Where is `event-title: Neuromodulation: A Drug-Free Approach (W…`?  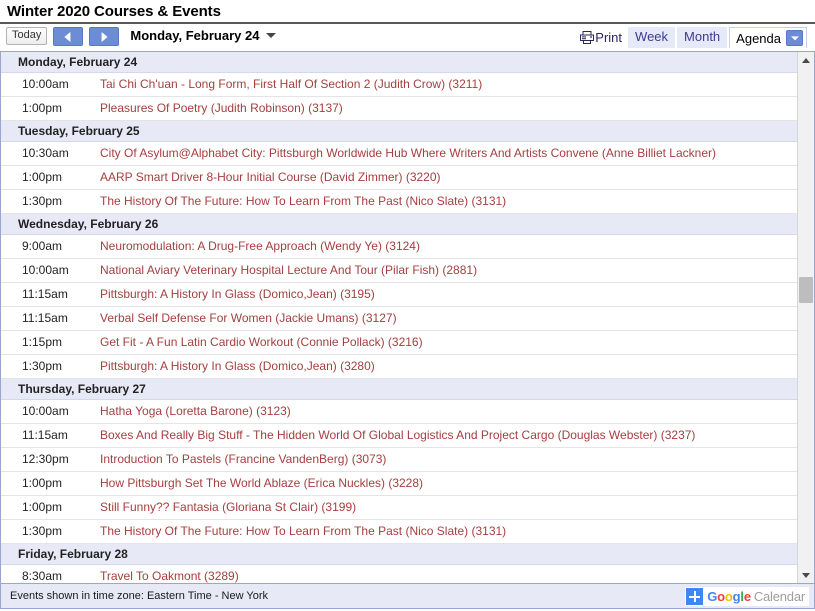
event-title: Neuromodulation: A Drug-Free Approach (W… is located at coordinates (260, 246).